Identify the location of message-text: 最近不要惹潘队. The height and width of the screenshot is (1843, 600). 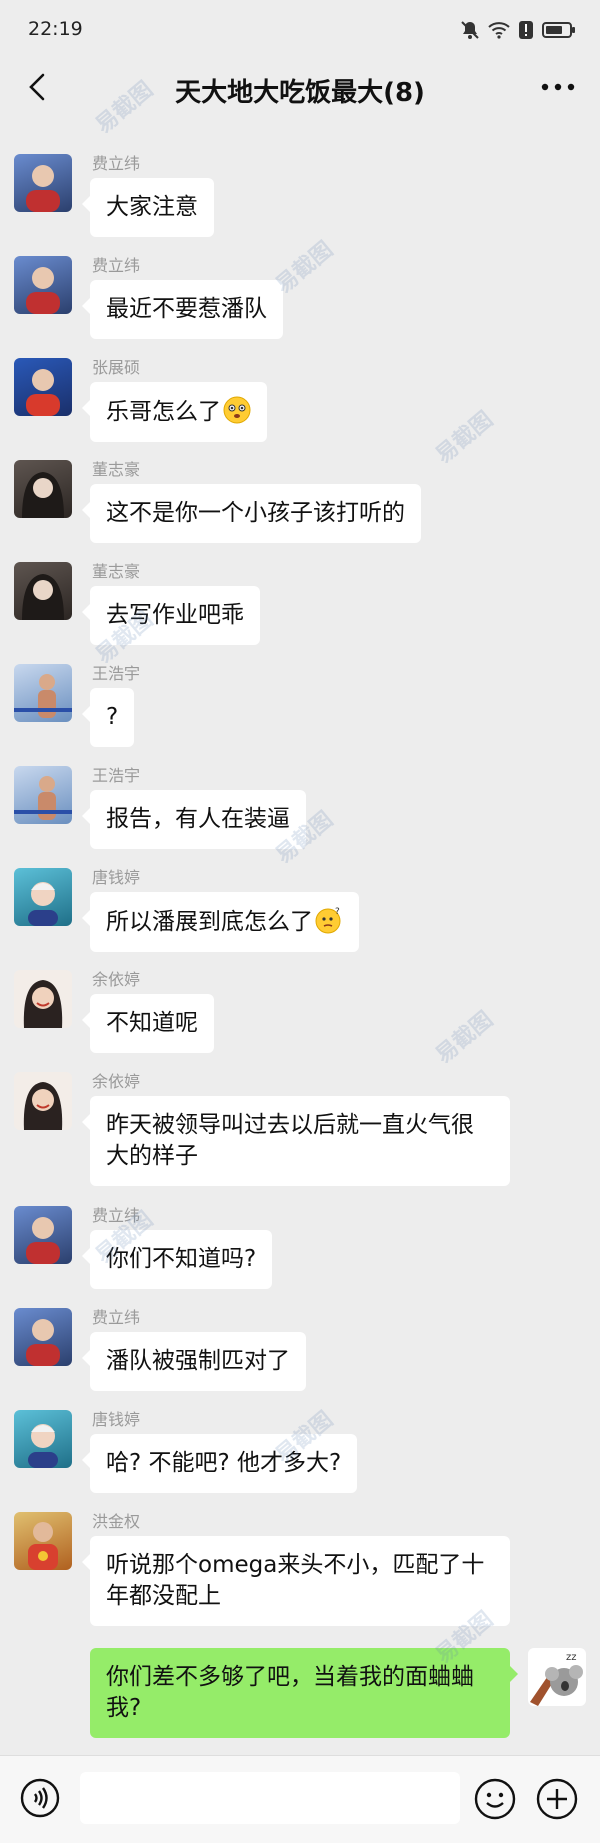
(186, 309).